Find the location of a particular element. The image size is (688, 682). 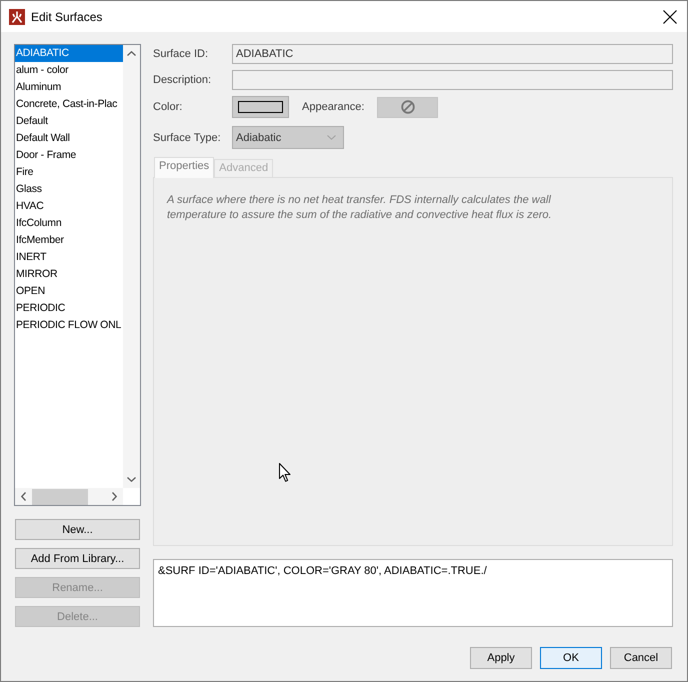

app-logo-icon is located at coordinates (17, 16).